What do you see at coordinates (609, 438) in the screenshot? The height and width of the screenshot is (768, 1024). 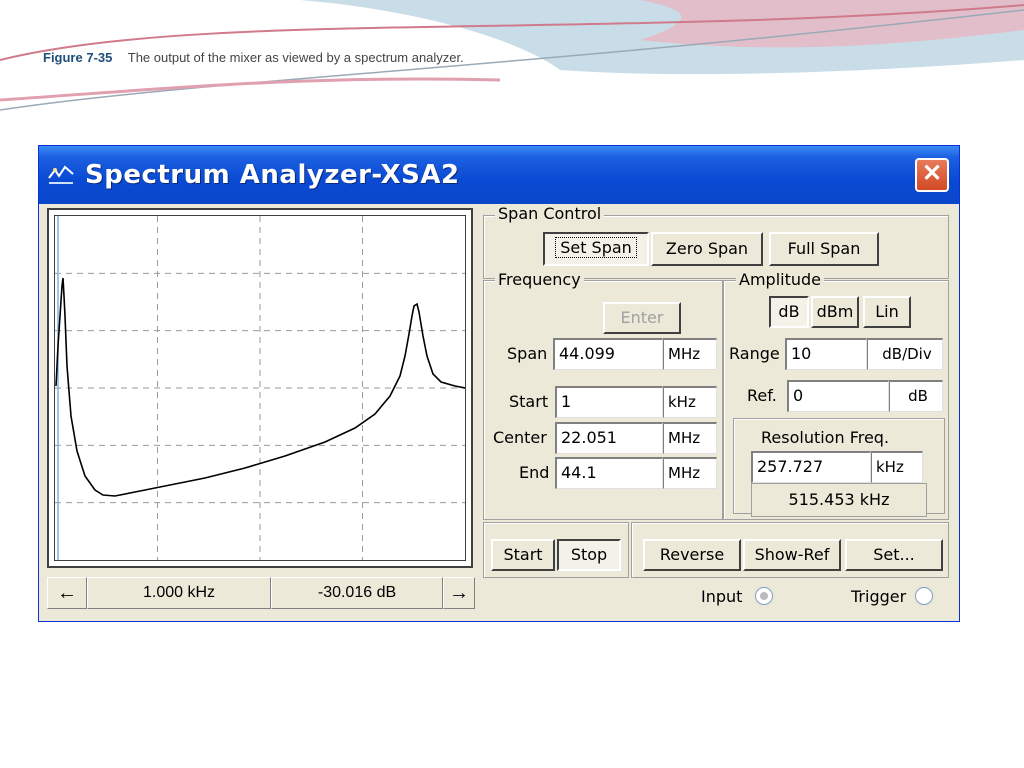 I see `center-input: 22.051` at bounding box center [609, 438].